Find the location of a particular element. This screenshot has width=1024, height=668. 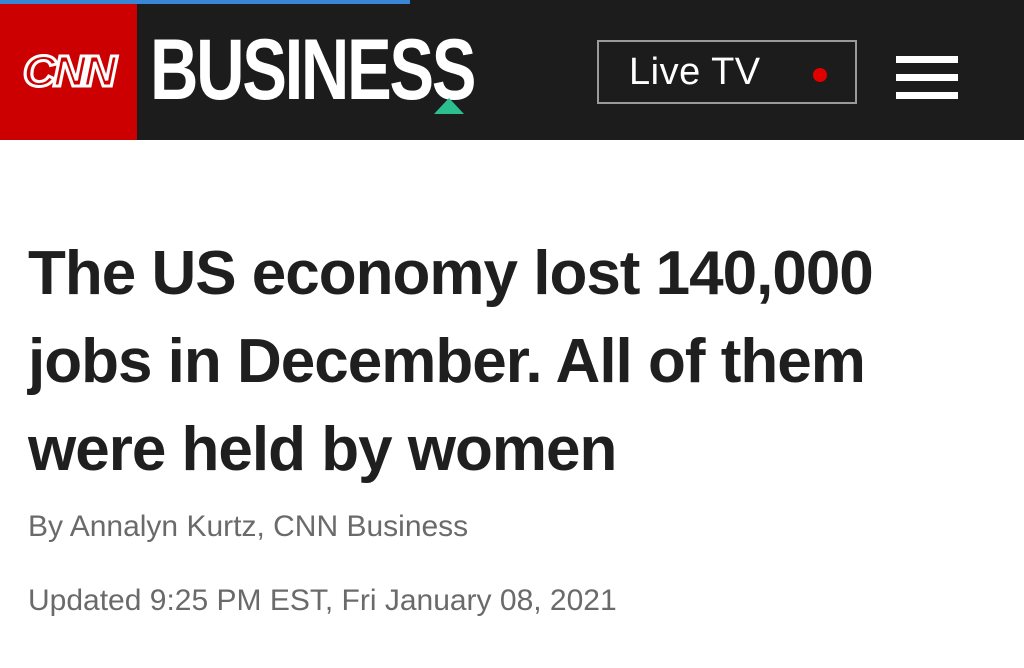

cnn-logo: CNN is located at coordinates (68, 72).